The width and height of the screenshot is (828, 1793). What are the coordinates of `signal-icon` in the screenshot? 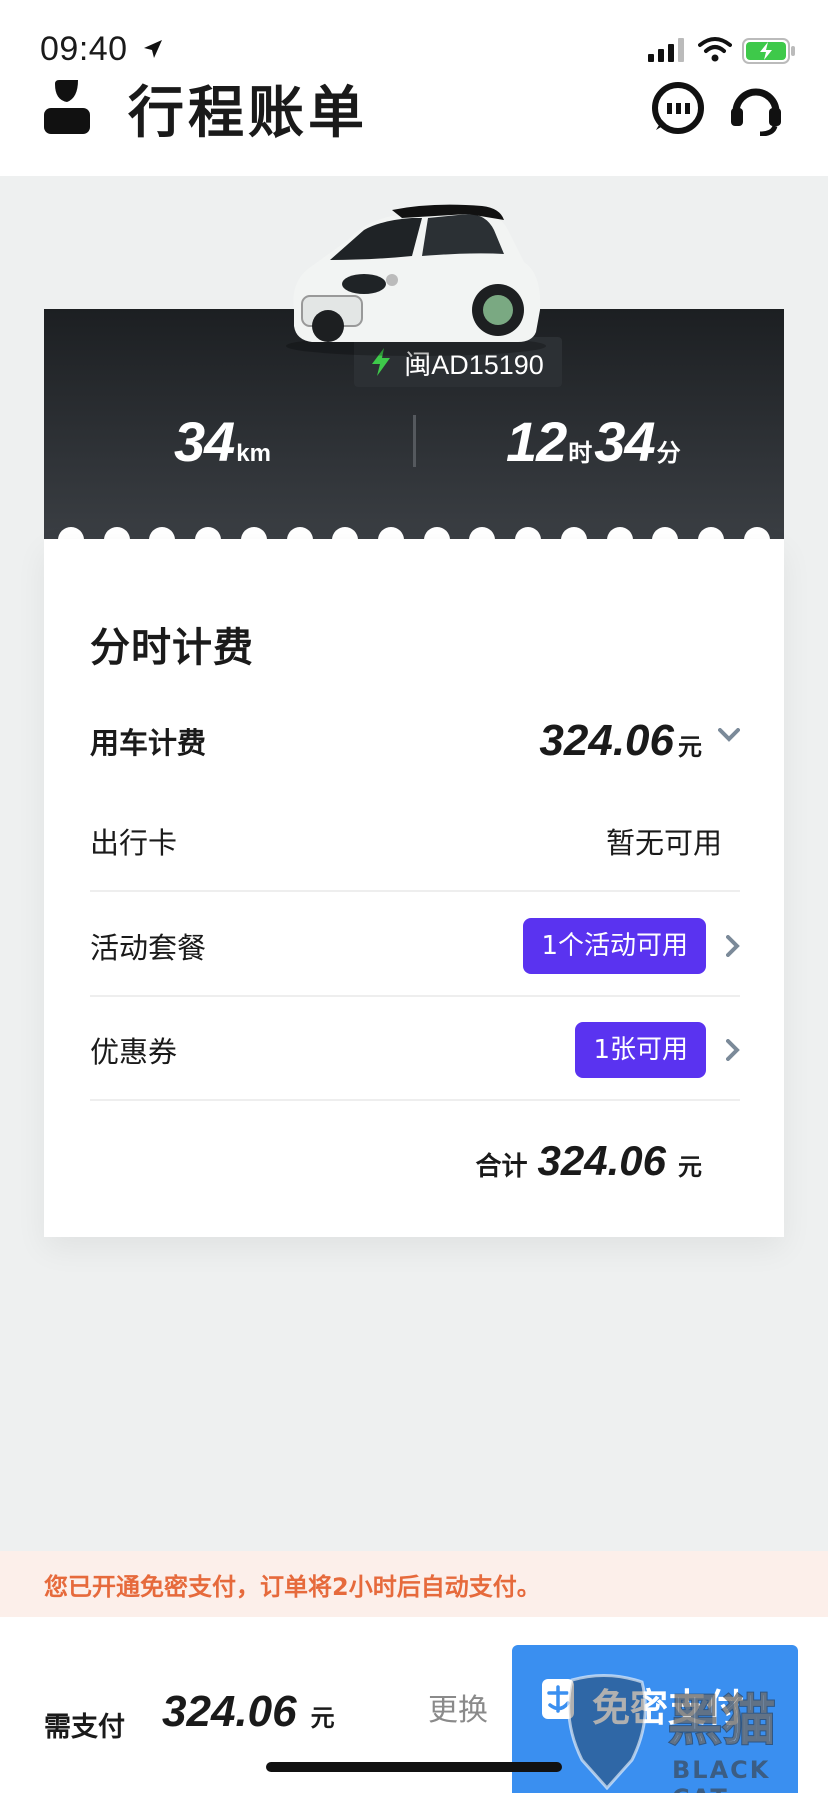 It's located at (666, 50).